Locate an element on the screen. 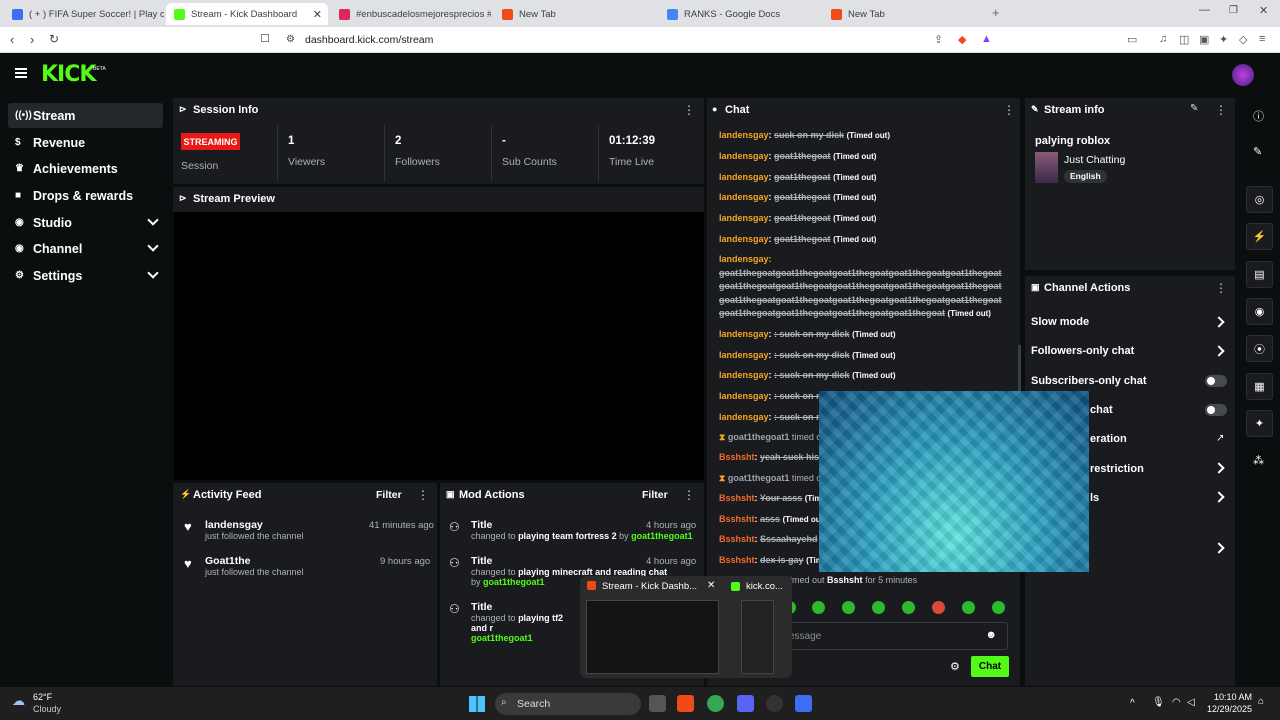 This screenshot has height=720, width=1280. chat-input: essage ☻ is located at coordinates (893, 636).